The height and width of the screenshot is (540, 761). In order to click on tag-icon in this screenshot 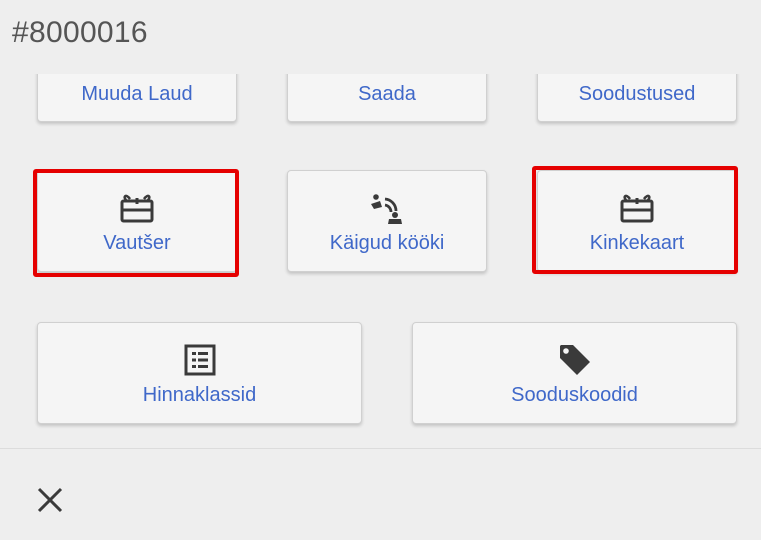, I will do `click(575, 360)`.